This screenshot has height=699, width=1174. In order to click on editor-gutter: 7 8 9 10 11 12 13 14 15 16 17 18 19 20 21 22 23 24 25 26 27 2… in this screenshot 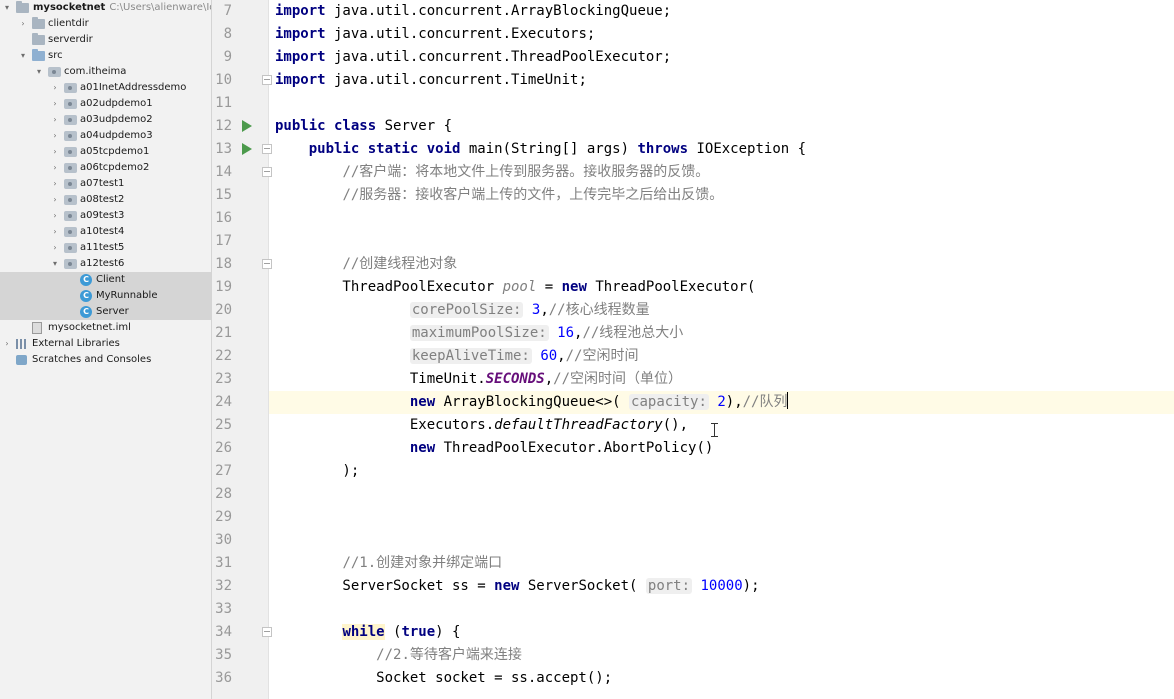, I will do `click(242, 349)`.